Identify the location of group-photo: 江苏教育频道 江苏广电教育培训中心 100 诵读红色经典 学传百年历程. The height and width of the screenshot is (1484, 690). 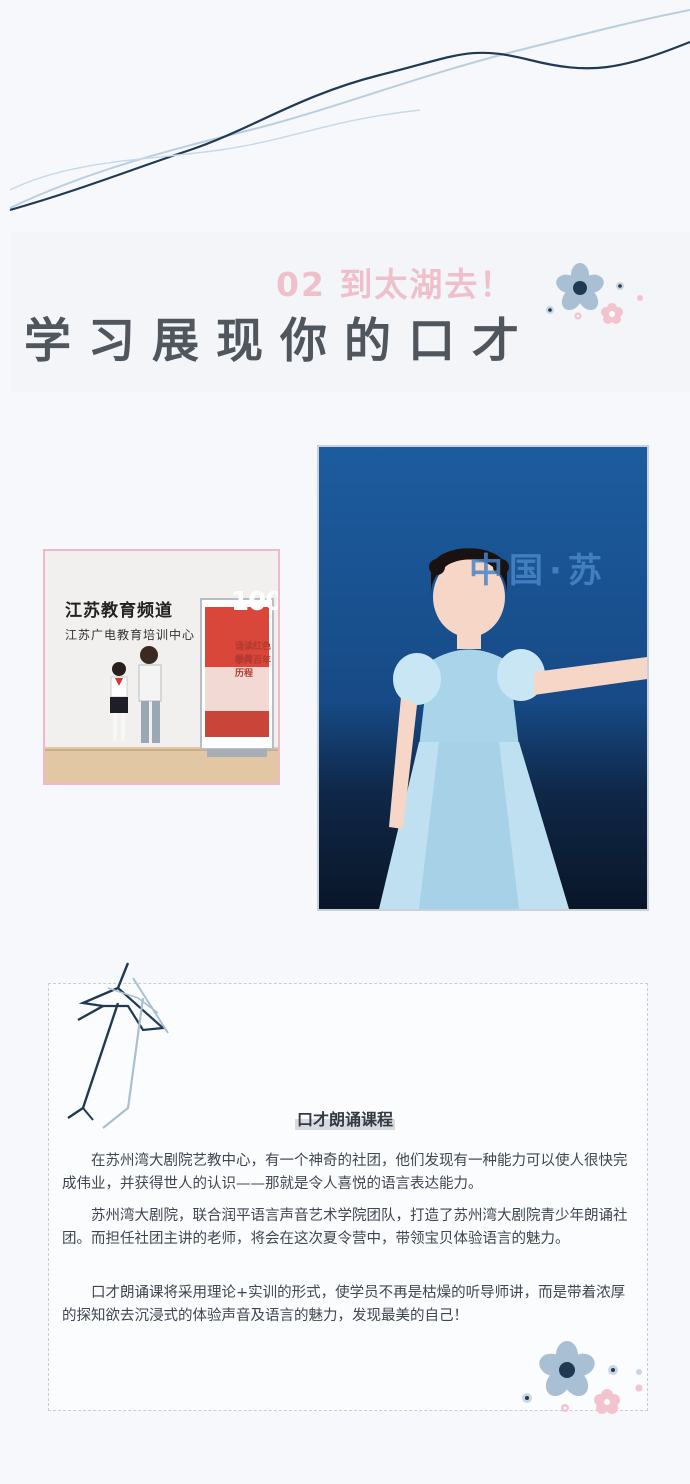
(161, 667).